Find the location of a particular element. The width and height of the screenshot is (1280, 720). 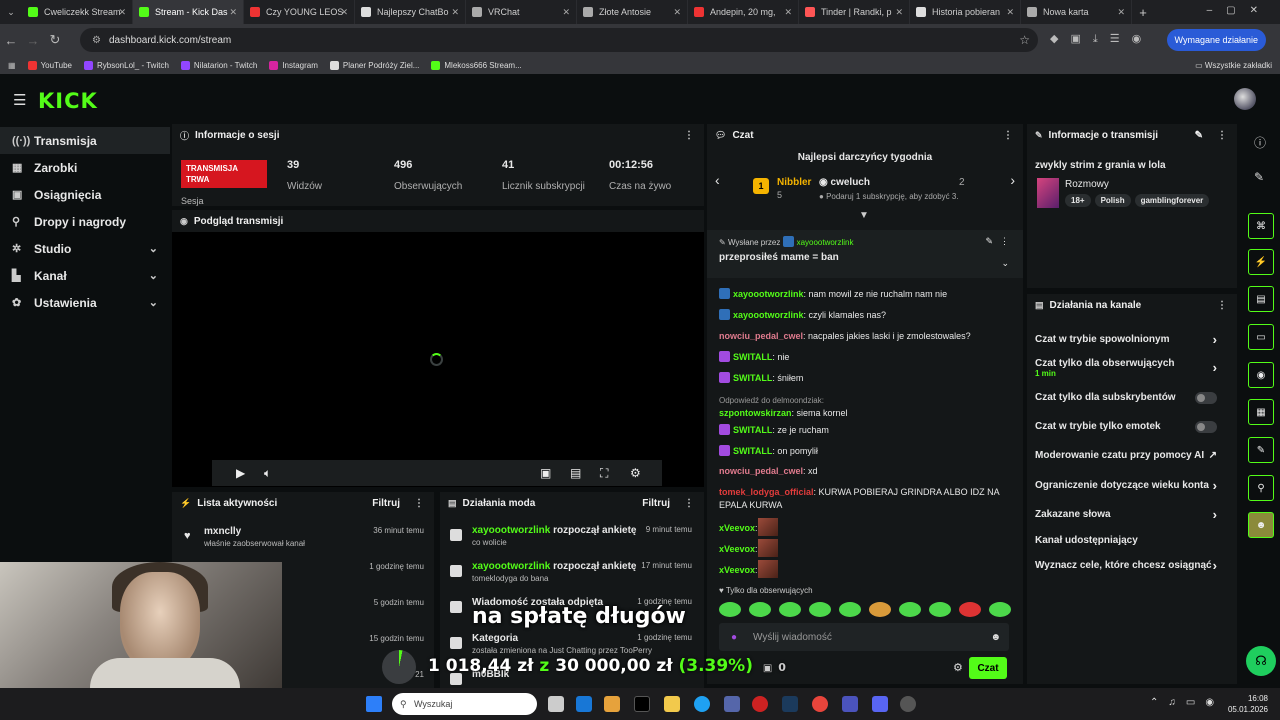

channel-action-item: Ograniczenie dotyczące wieku konta › is located at coordinates (1131, 485).